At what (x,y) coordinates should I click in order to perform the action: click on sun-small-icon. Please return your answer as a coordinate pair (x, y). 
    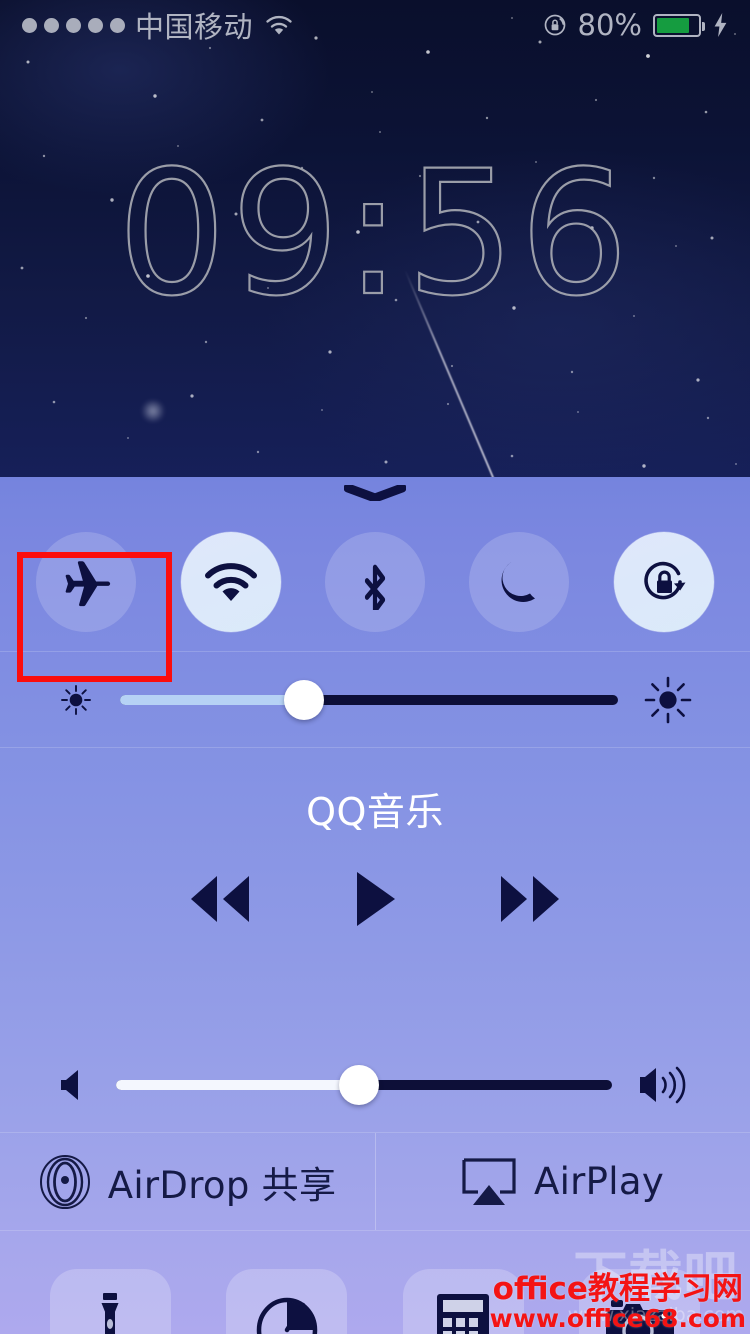
    Looking at the image, I should click on (76, 699).